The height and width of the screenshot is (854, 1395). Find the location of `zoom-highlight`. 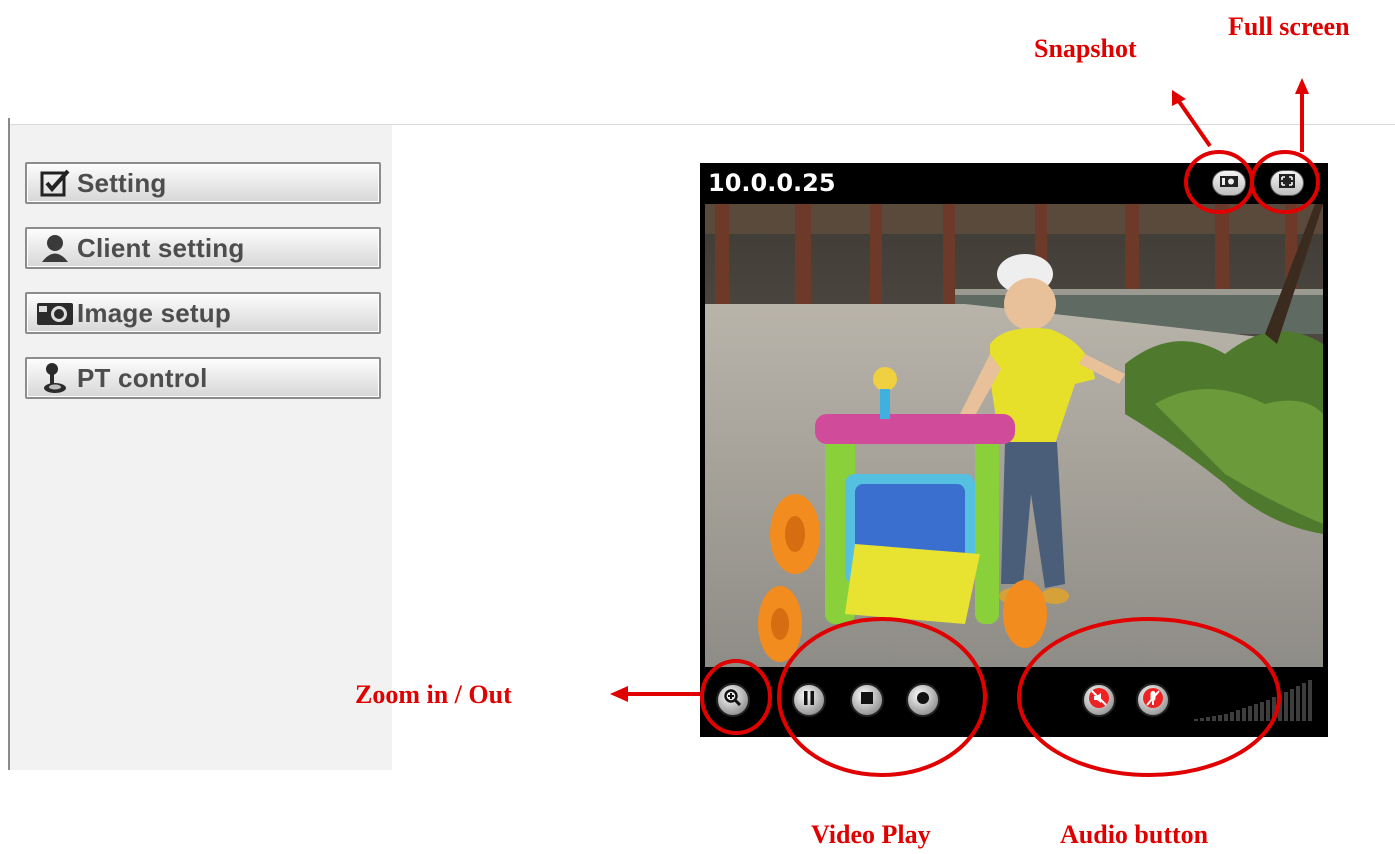

zoom-highlight is located at coordinates (736, 697).